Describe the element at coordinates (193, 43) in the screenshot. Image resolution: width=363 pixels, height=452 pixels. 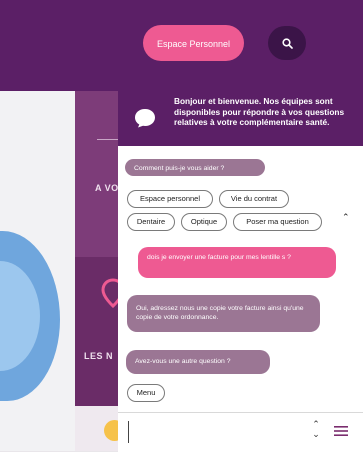
I see `espace-personnel-button: Espace Personnel` at that location.